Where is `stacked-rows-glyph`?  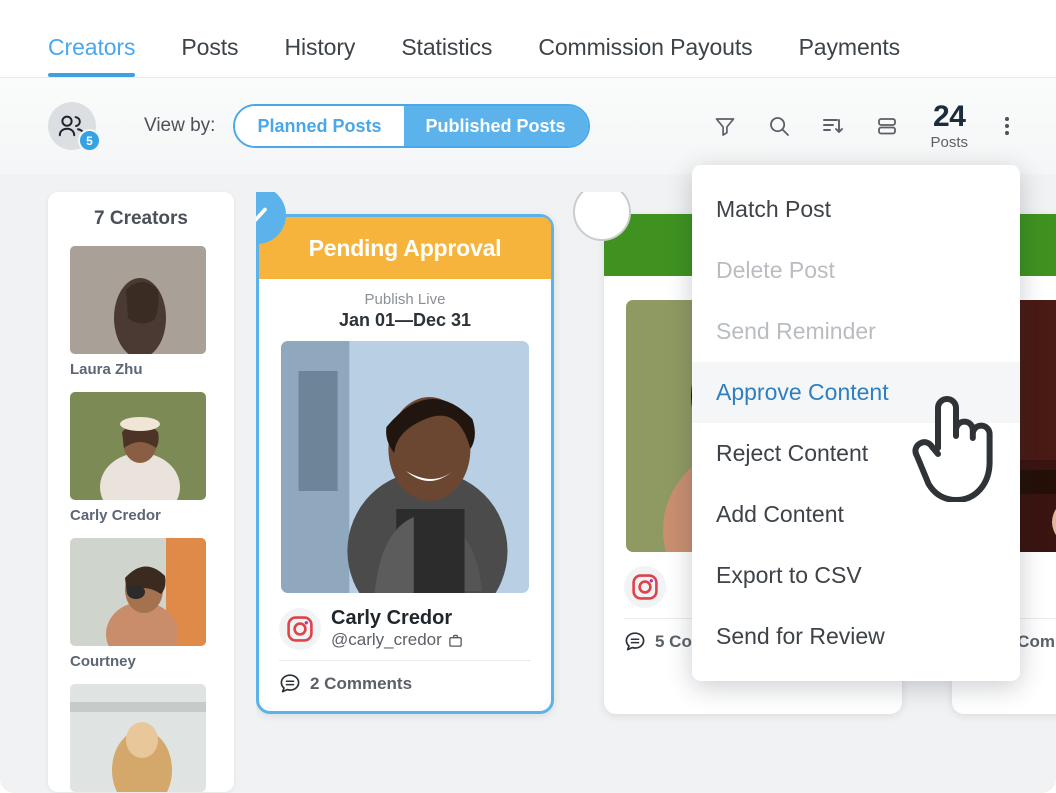
stacked-rows-glyph is located at coordinates (887, 126).